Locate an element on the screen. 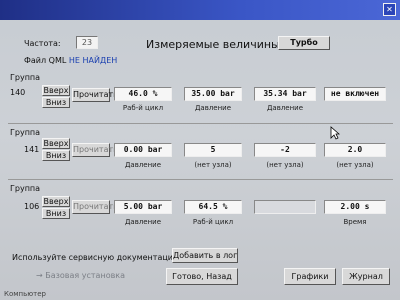 This screenshot has width=400, height=300. close-icon: ✕ is located at coordinates (389, 9).